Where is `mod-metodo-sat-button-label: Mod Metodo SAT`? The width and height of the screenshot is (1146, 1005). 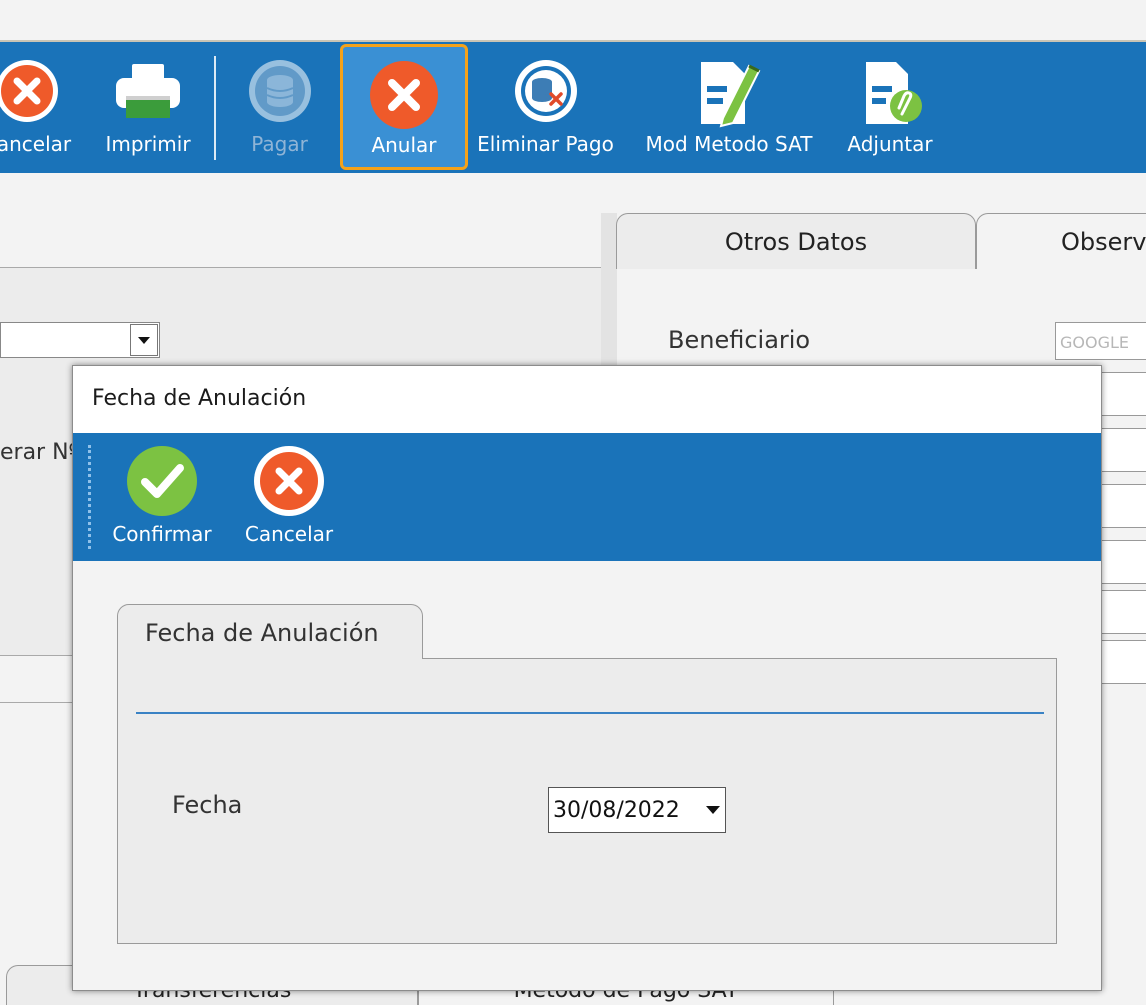 mod-metodo-sat-button-label: Mod Metodo SAT is located at coordinates (729, 144).